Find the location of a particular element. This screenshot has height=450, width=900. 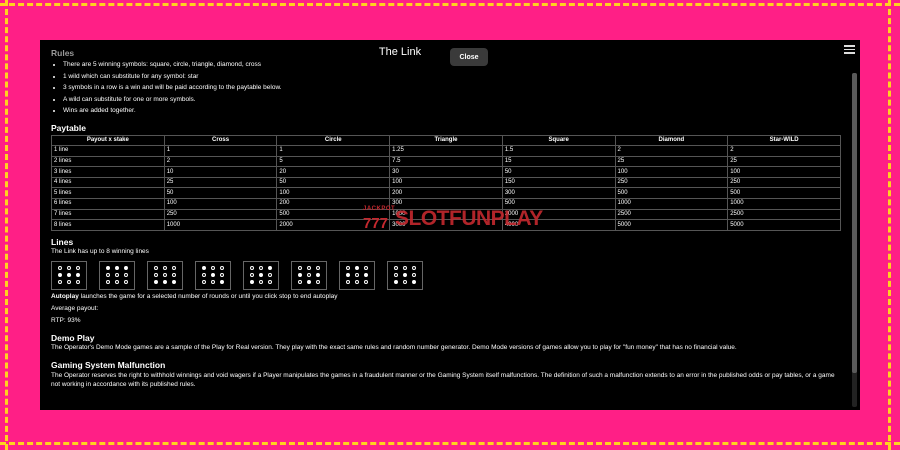

table-cell: 3 lines is located at coordinates (108, 172).